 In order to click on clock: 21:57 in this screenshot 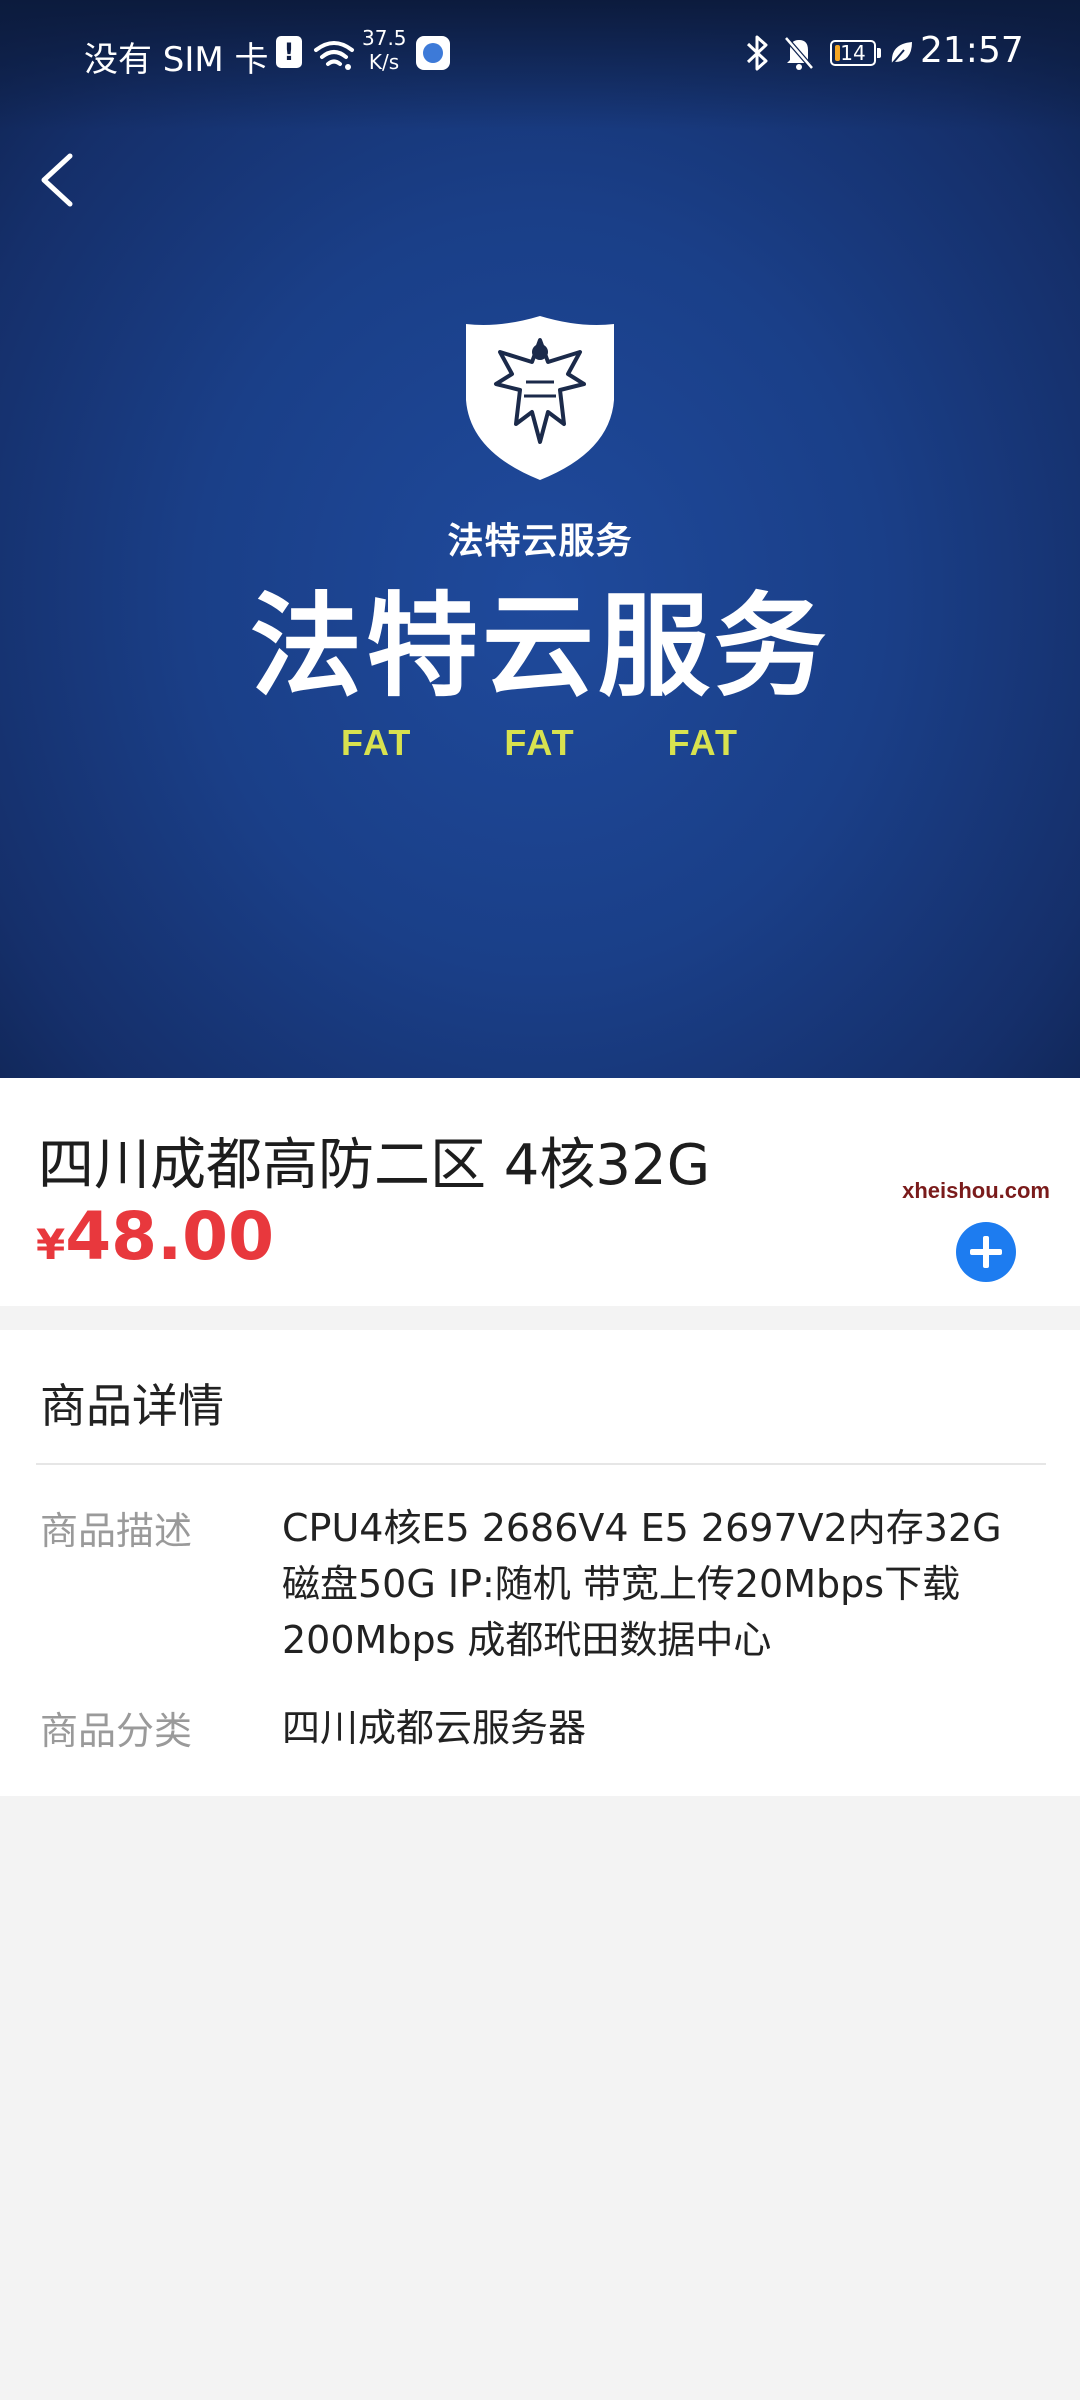, I will do `click(972, 50)`.